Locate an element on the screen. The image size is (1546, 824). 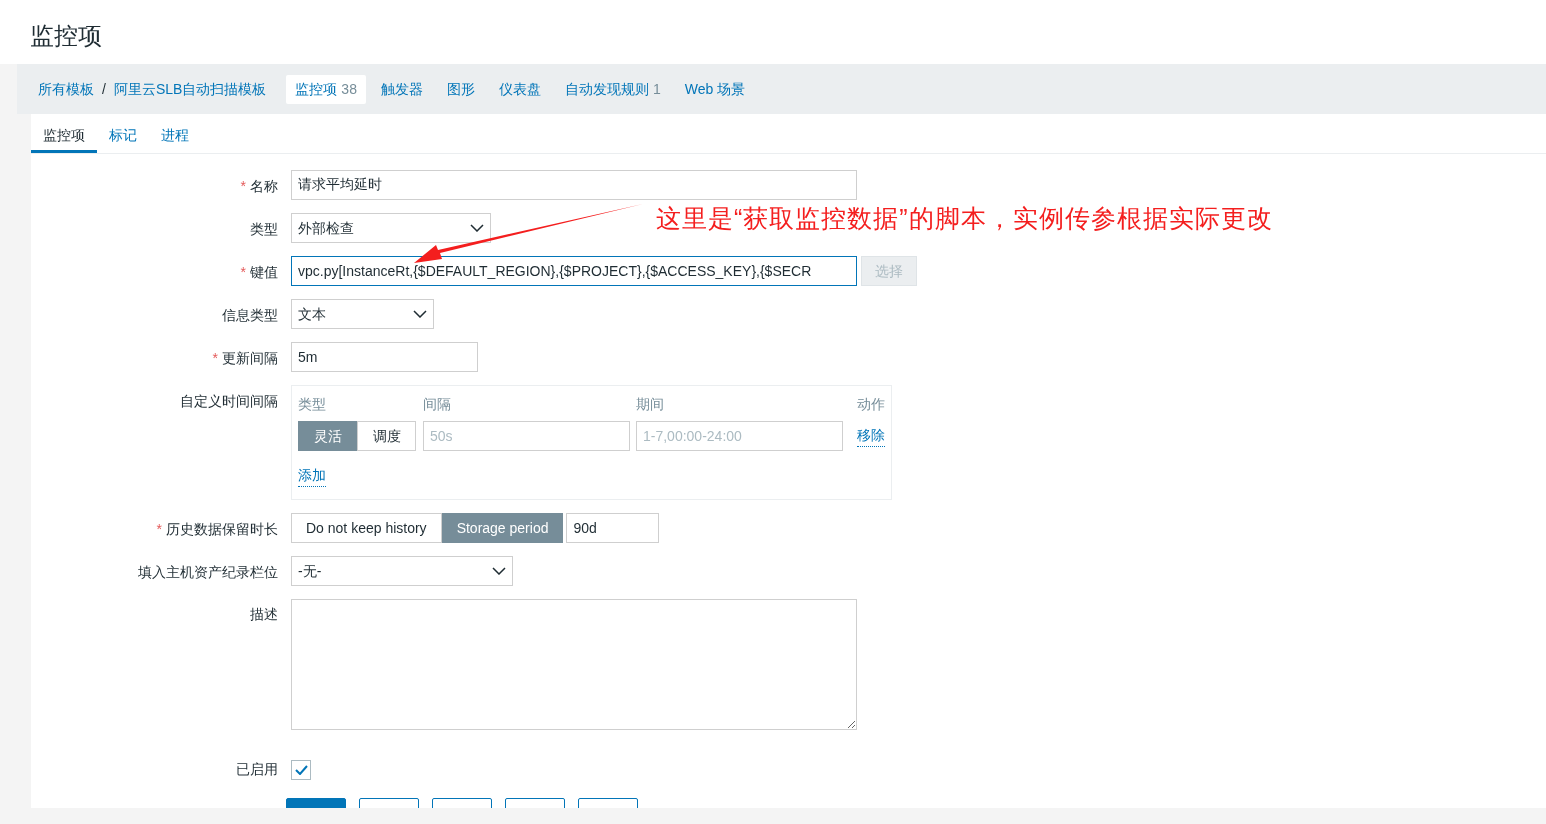
check-icon is located at coordinates (301, 769).